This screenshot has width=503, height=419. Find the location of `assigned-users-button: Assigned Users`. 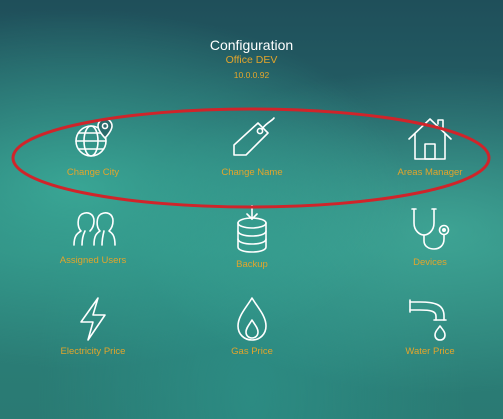

assigned-users-button: Assigned Users is located at coordinates (93, 235).